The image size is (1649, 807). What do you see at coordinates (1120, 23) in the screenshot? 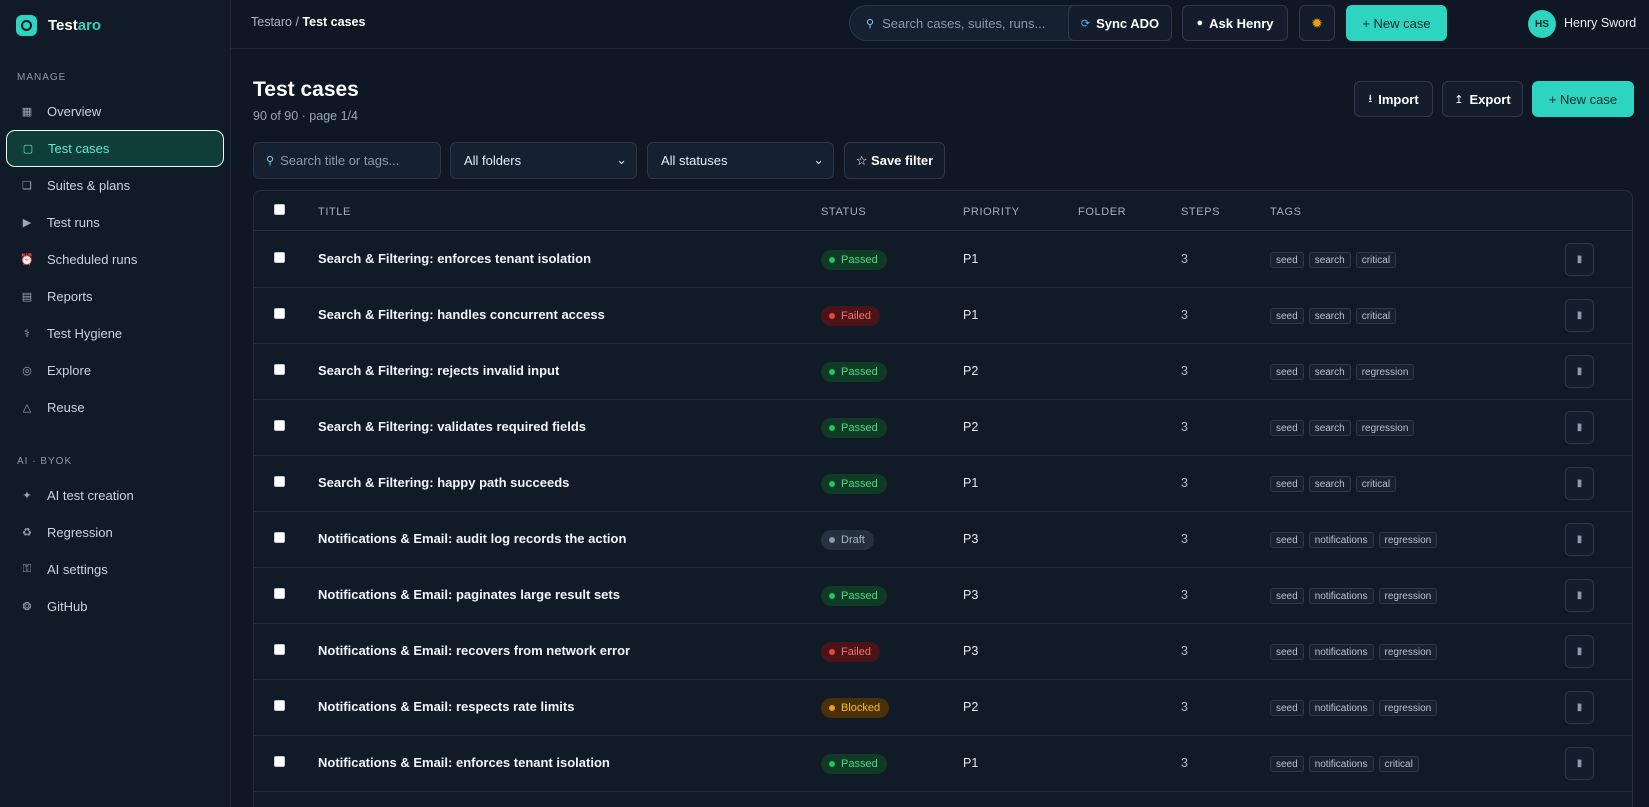
I see `sync-ado-button: ⟳ Sync ADO` at bounding box center [1120, 23].